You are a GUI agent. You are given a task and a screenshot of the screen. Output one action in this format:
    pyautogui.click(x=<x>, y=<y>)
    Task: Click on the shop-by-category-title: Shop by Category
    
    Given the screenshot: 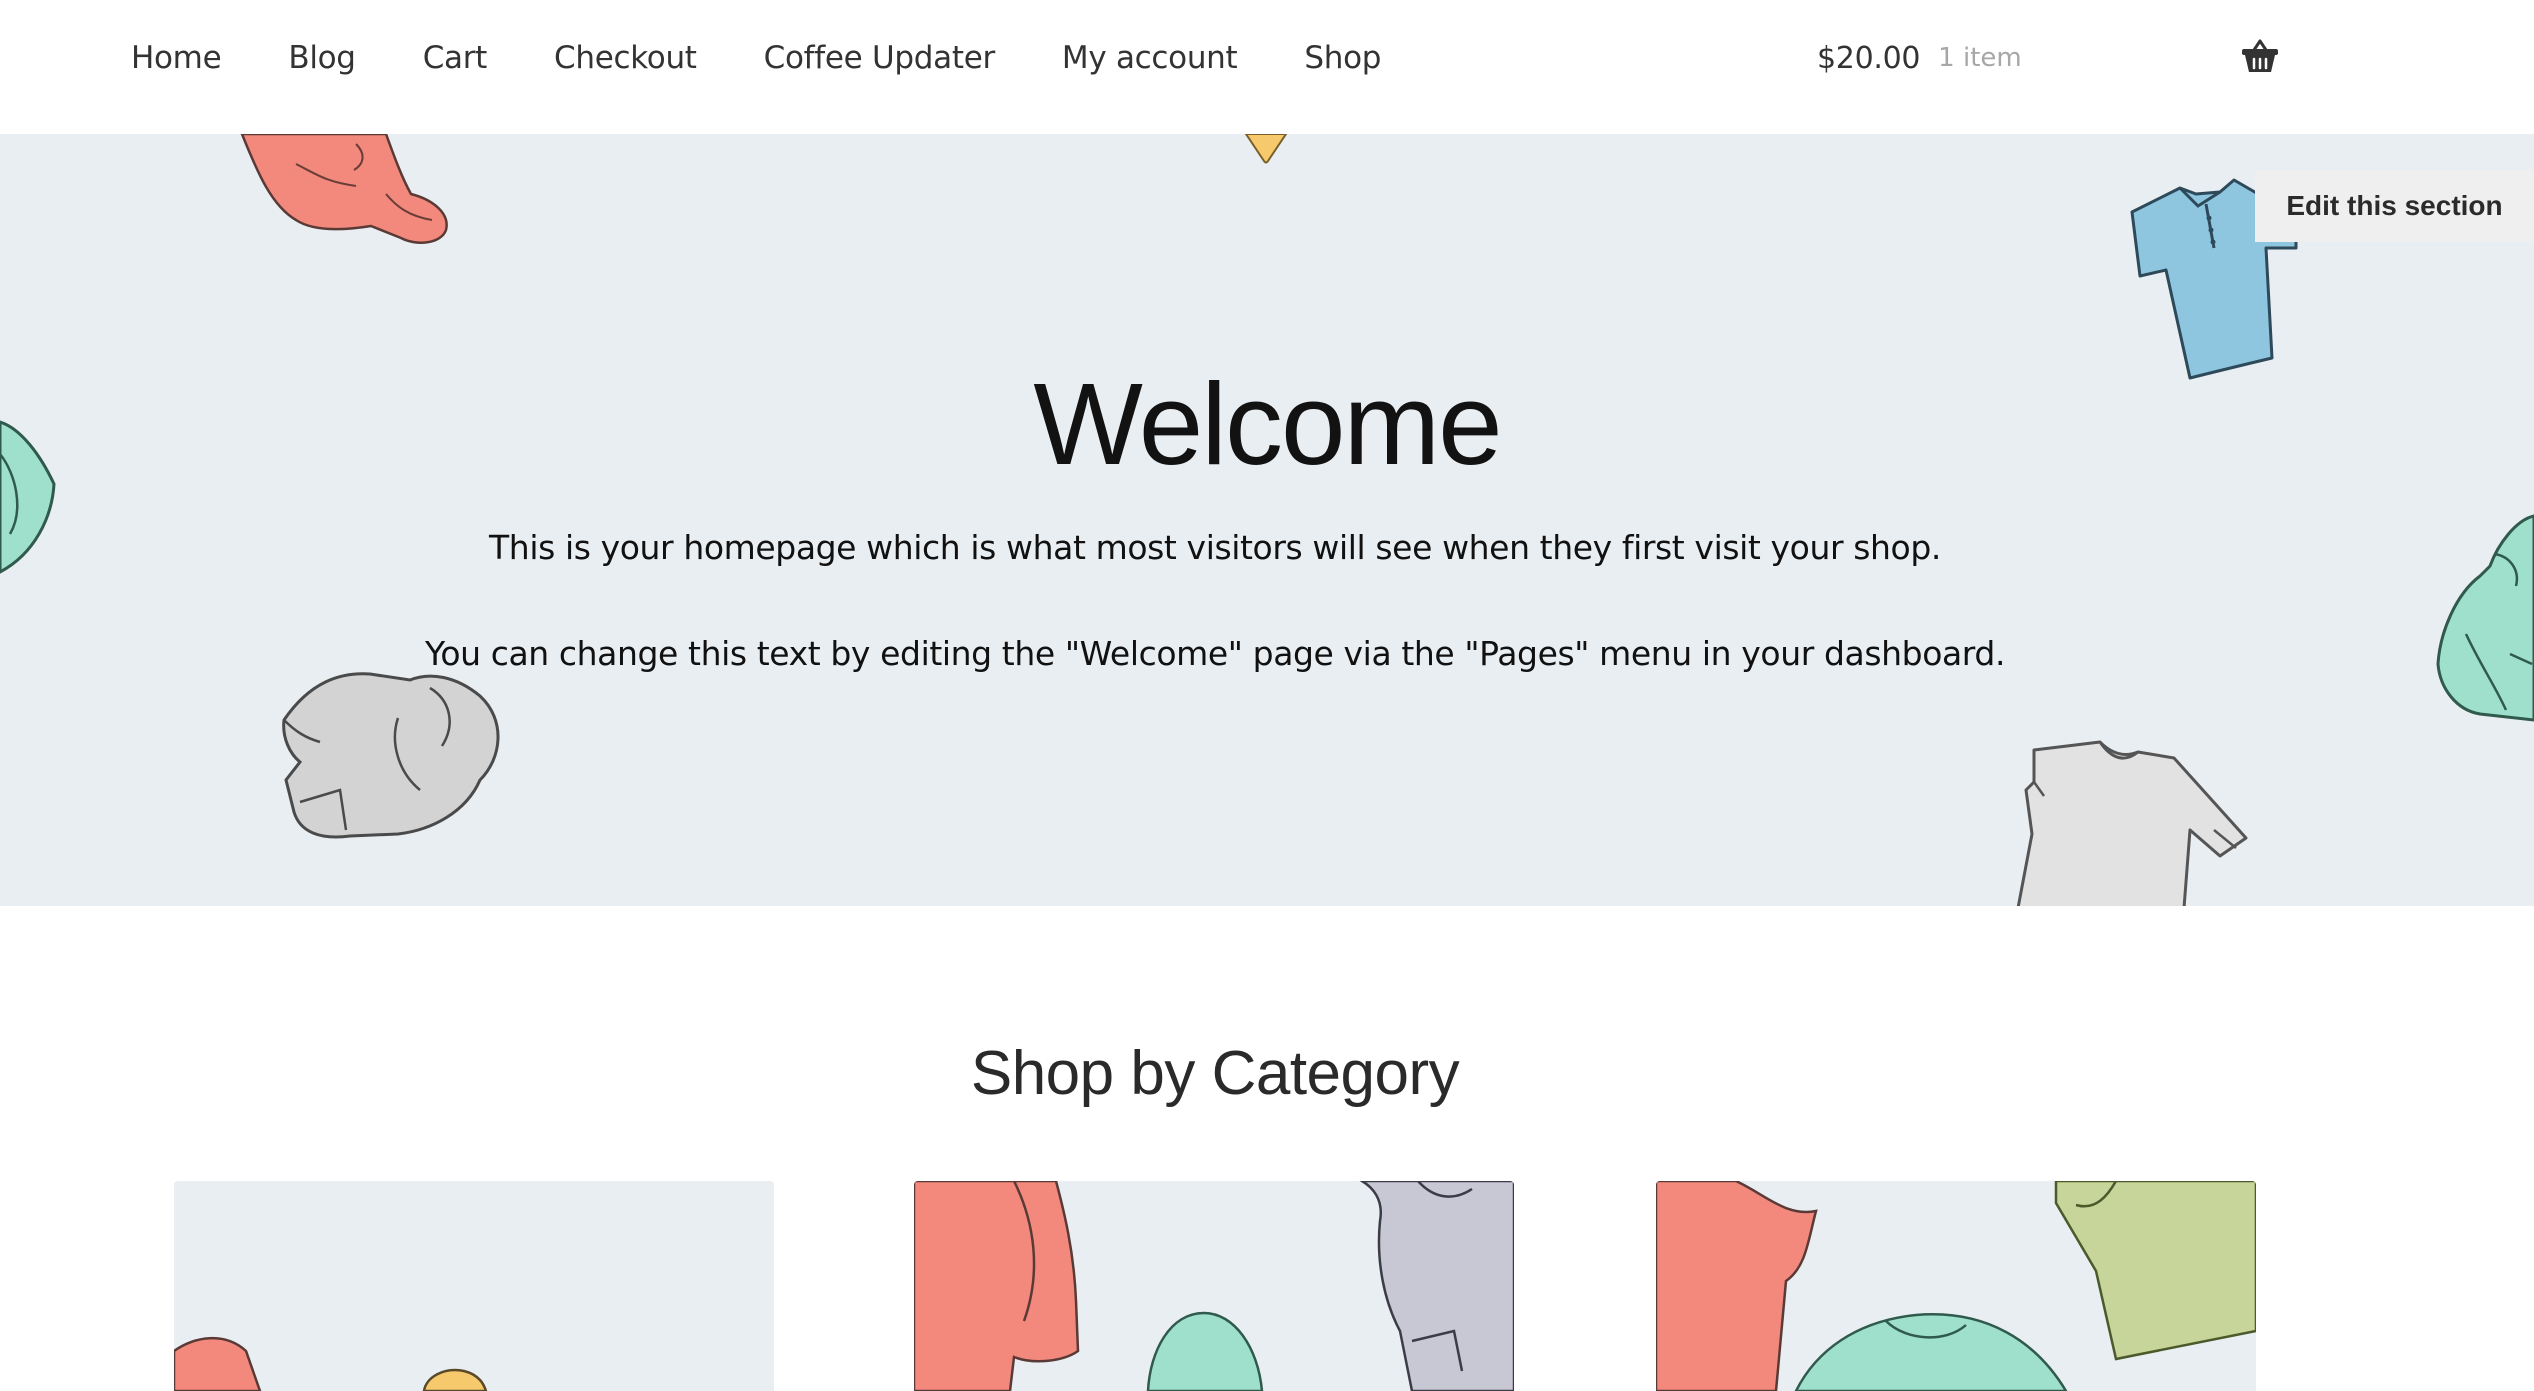 What is the action you would take?
    pyautogui.click(x=1215, y=1073)
    